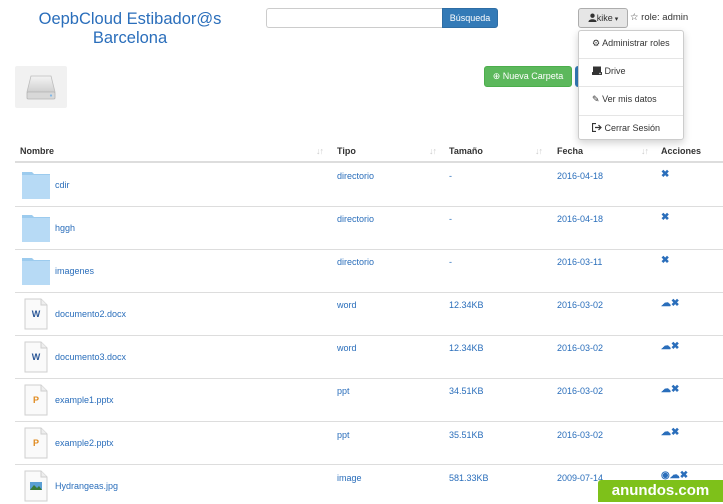 The width and height of the screenshot is (723, 504). I want to click on app-title: OepbCloud Estibador@s Barcelona, so click(130, 28).